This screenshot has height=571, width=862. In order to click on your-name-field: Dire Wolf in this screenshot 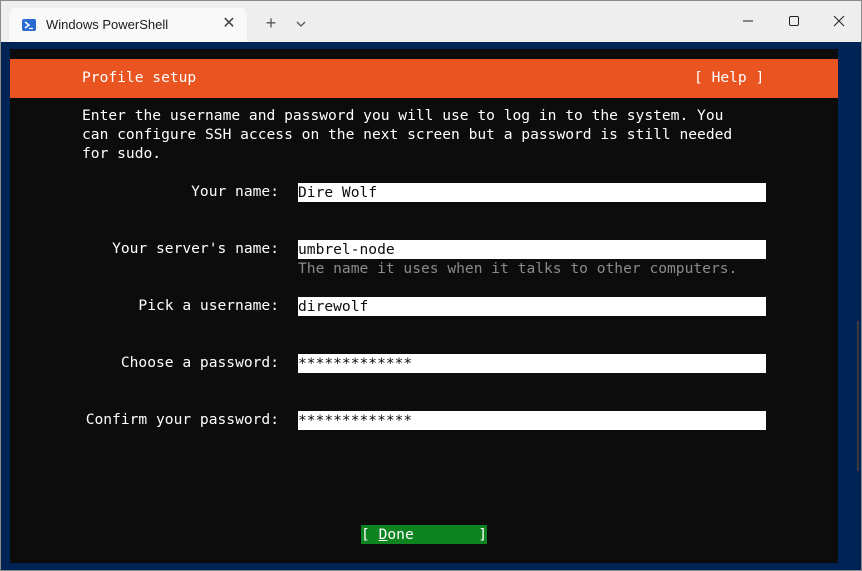, I will do `click(532, 192)`.